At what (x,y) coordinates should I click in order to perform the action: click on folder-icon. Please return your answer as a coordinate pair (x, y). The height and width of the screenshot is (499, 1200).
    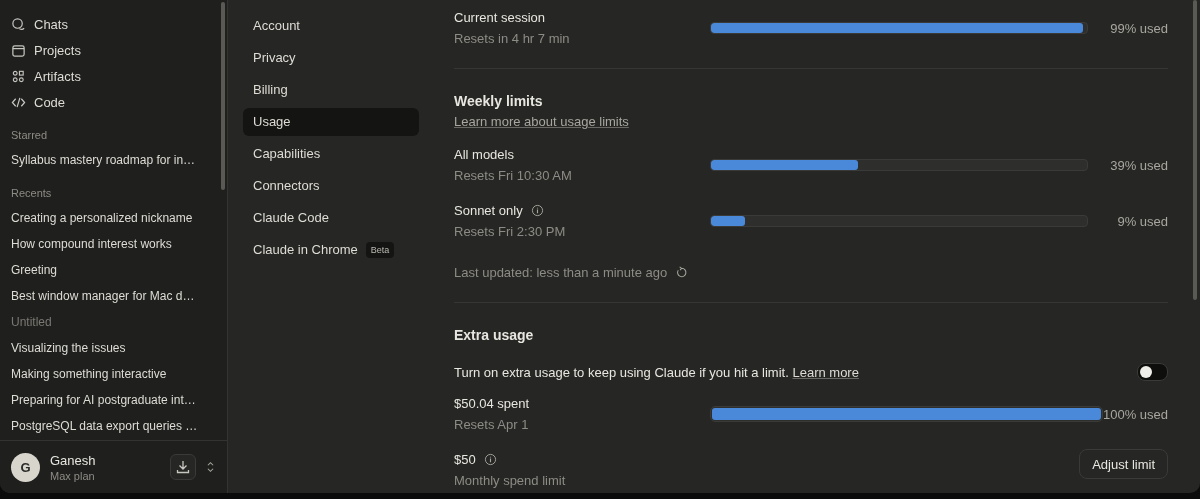
    Looking at the image, I should click on (18, 50).